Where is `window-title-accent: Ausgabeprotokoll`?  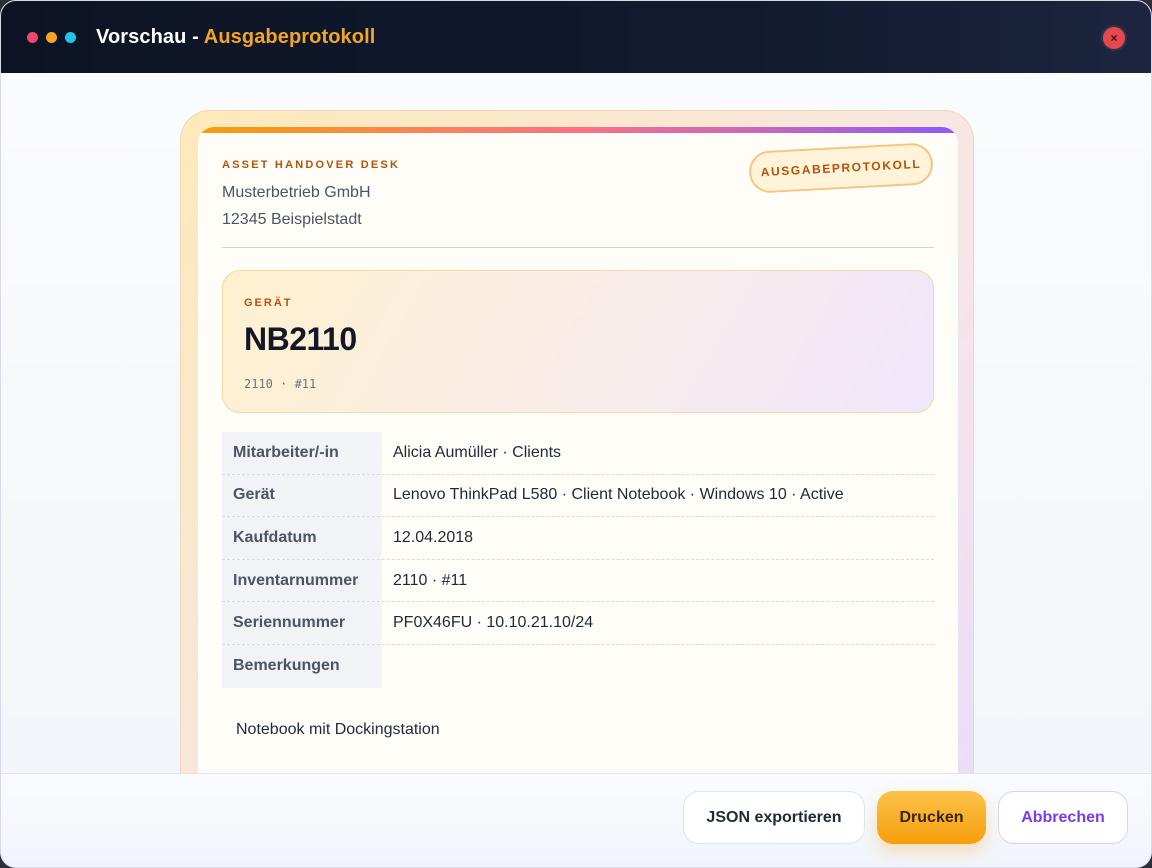
window-title-accent: Ausgabeprotokoll is located at coordinates (289, 36).